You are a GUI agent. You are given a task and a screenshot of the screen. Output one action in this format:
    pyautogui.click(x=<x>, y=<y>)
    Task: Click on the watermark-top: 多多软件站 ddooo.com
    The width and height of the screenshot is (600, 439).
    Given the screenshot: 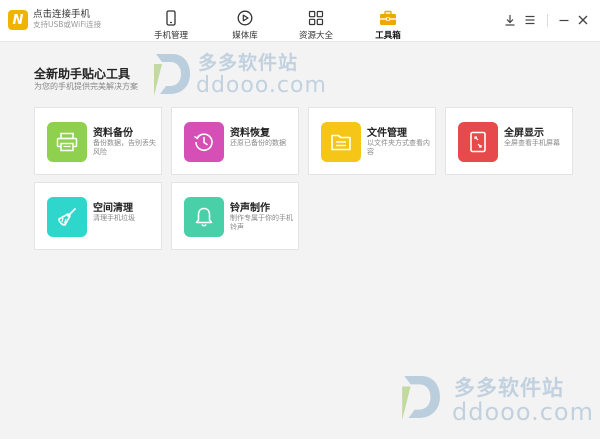 What is the action you would take?
    pyautogui.click(x=238, y=75)
    